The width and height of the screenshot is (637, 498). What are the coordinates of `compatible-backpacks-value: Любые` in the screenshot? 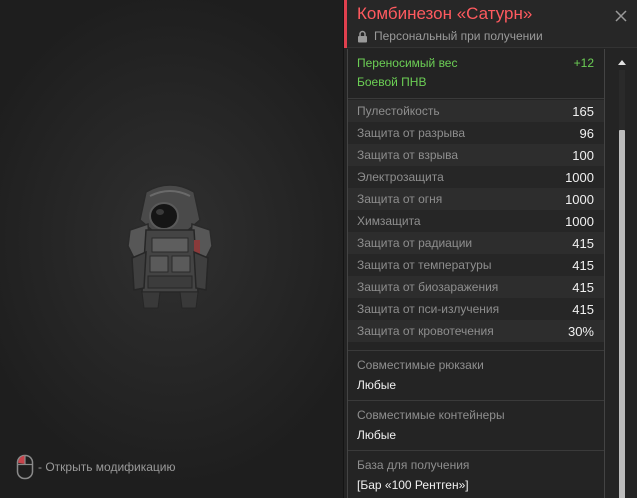 It's located at (377, 385).